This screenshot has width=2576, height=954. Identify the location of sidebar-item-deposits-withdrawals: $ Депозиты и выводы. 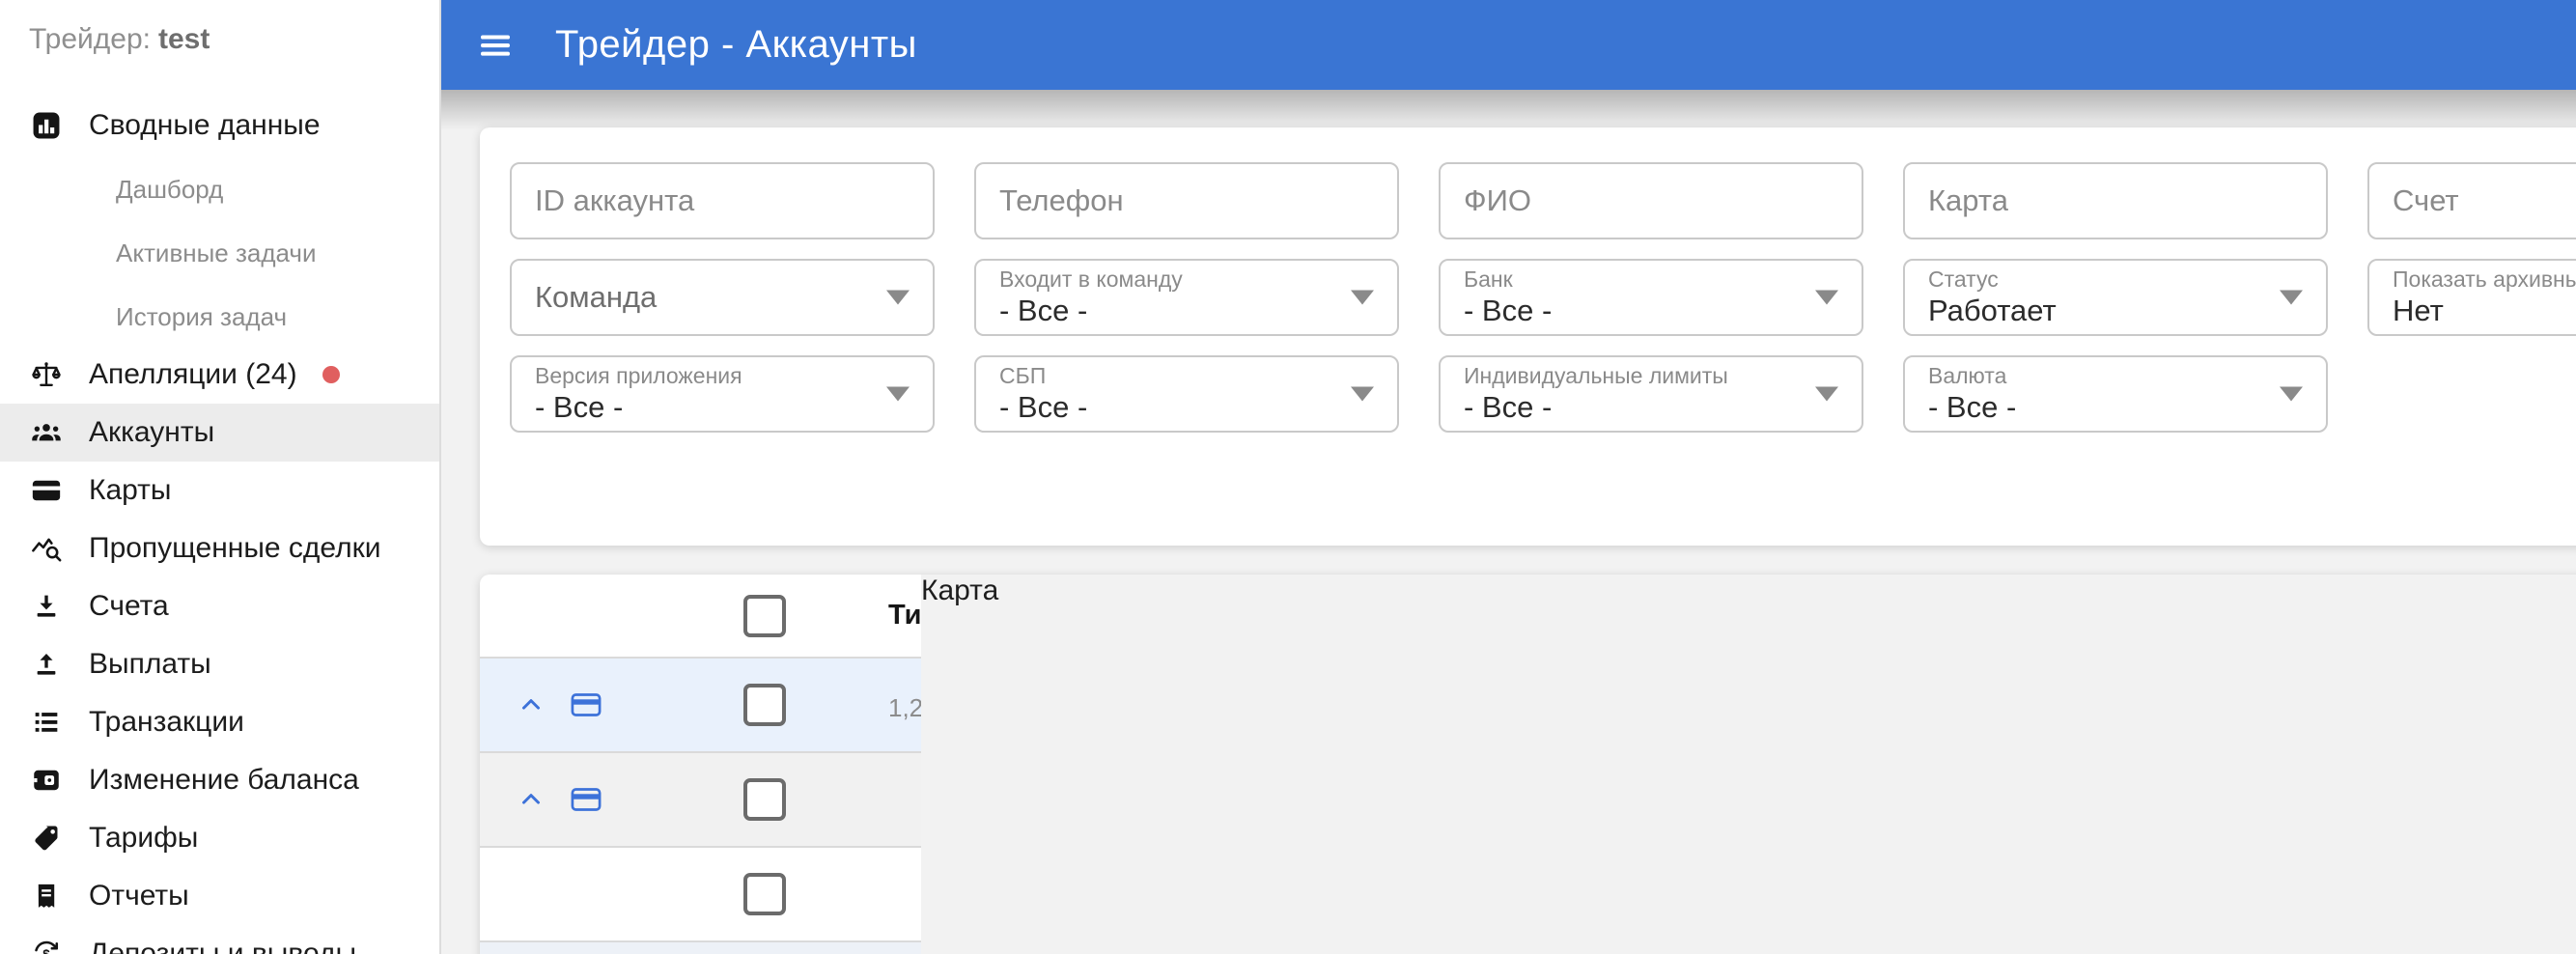
(220, 939).